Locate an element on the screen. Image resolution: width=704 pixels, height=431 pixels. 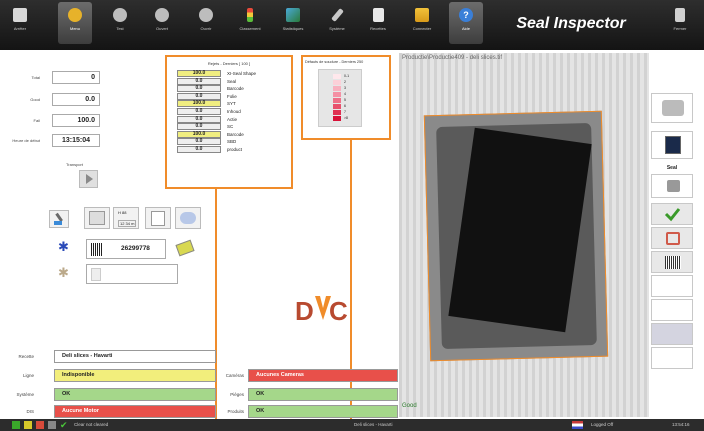
chat-icon is located at coordinates (188, 218).